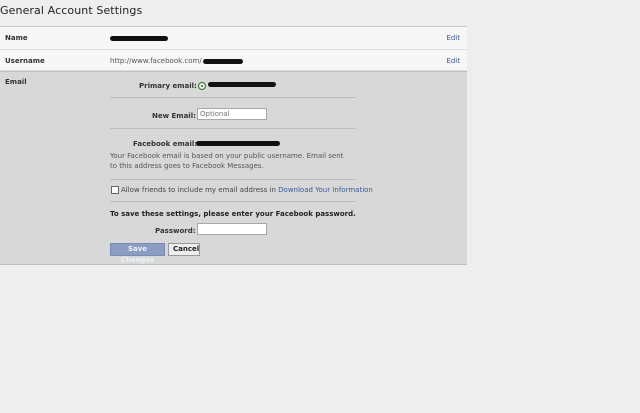 The width and height of the screenshot is (640, 413). I want to click on allow-friends-checkbox, so click(115, 190).